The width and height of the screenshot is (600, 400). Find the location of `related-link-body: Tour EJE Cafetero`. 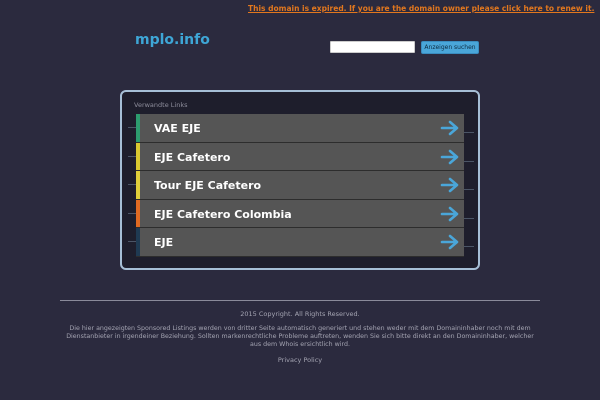

related-link-body: Tour EJE Cafetero is located at coordinates (302, 185).